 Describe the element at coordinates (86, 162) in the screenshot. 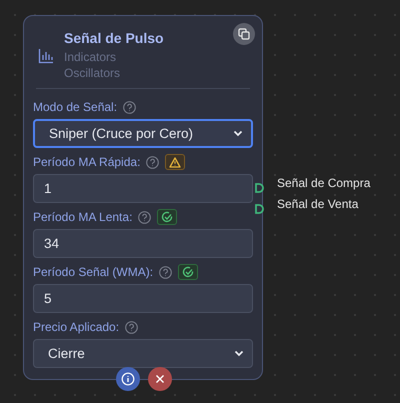

I see `field-label: Período MA Rápida:` at that location.